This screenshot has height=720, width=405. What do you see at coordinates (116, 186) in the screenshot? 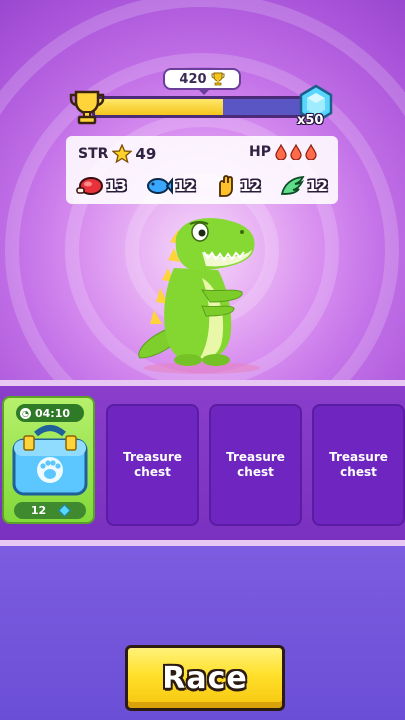
I see `meat-value: 13` at bounding box center [116, 186].